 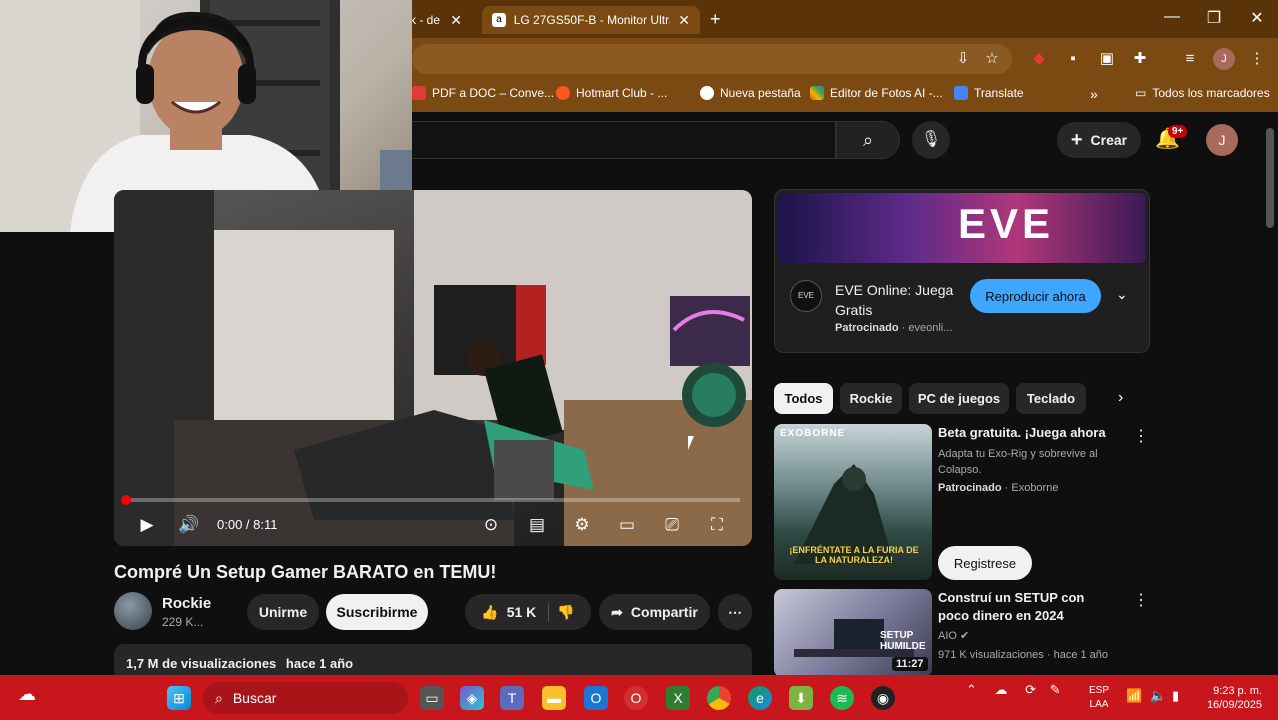 What do you see at coordinates (801, 698) in the screenshot?
I see `app-icon: ⬇` at bounding box center [801, 698].